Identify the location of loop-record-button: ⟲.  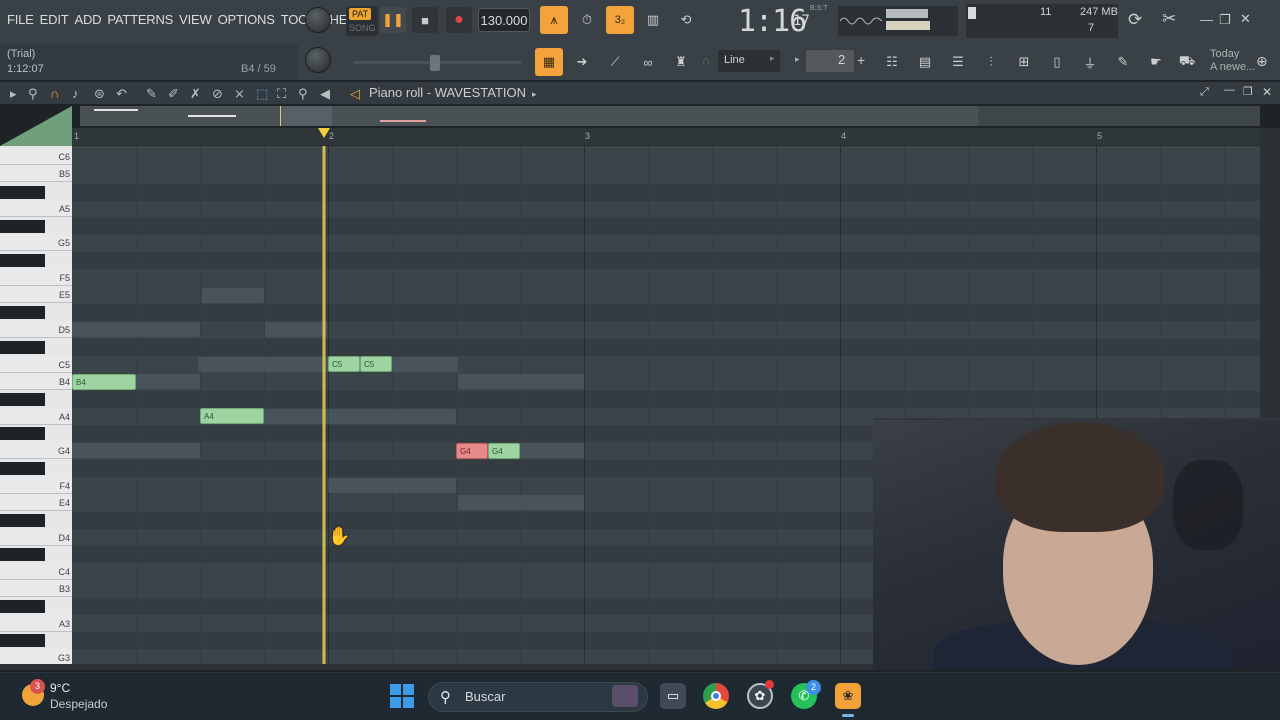
(686, 20).